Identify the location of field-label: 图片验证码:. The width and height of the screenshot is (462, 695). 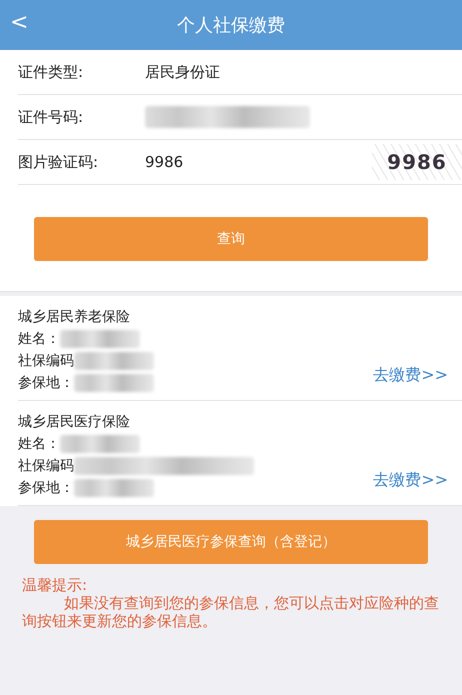
(59, 162).